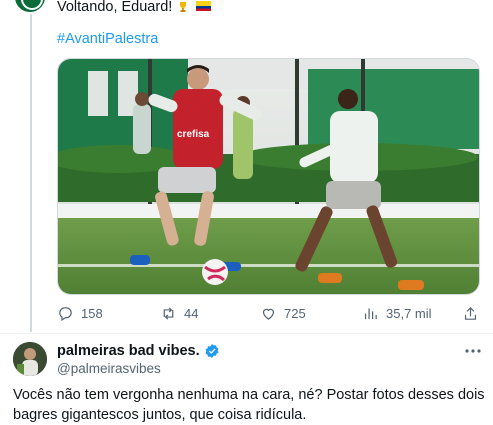  I want to click on retweet-icon, so click(168, 313).